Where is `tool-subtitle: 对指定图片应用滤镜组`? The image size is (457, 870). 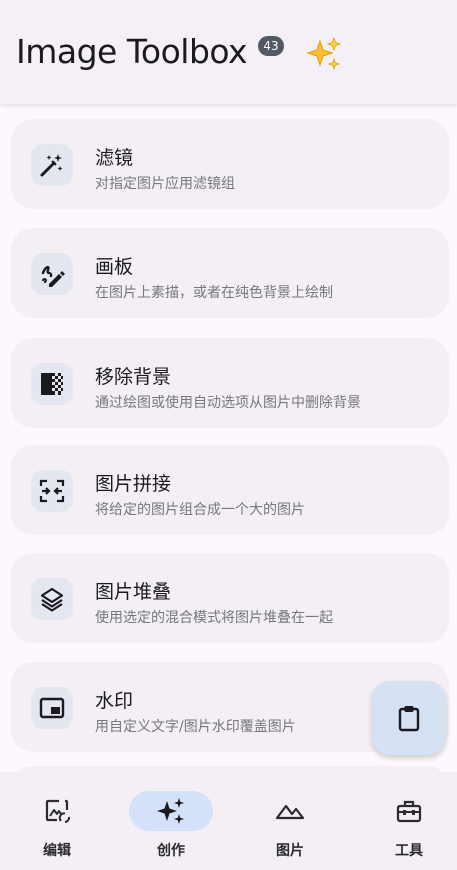
tool-subtitle: 对指定图片应用滤镜组 is located at coordinates (165, 184).